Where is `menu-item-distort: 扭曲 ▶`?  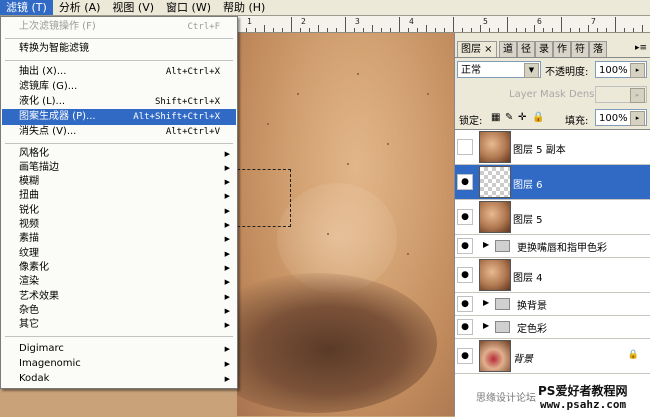 menu-item-distort: 扭曲 ▶ is located at coordinates (119, 196).